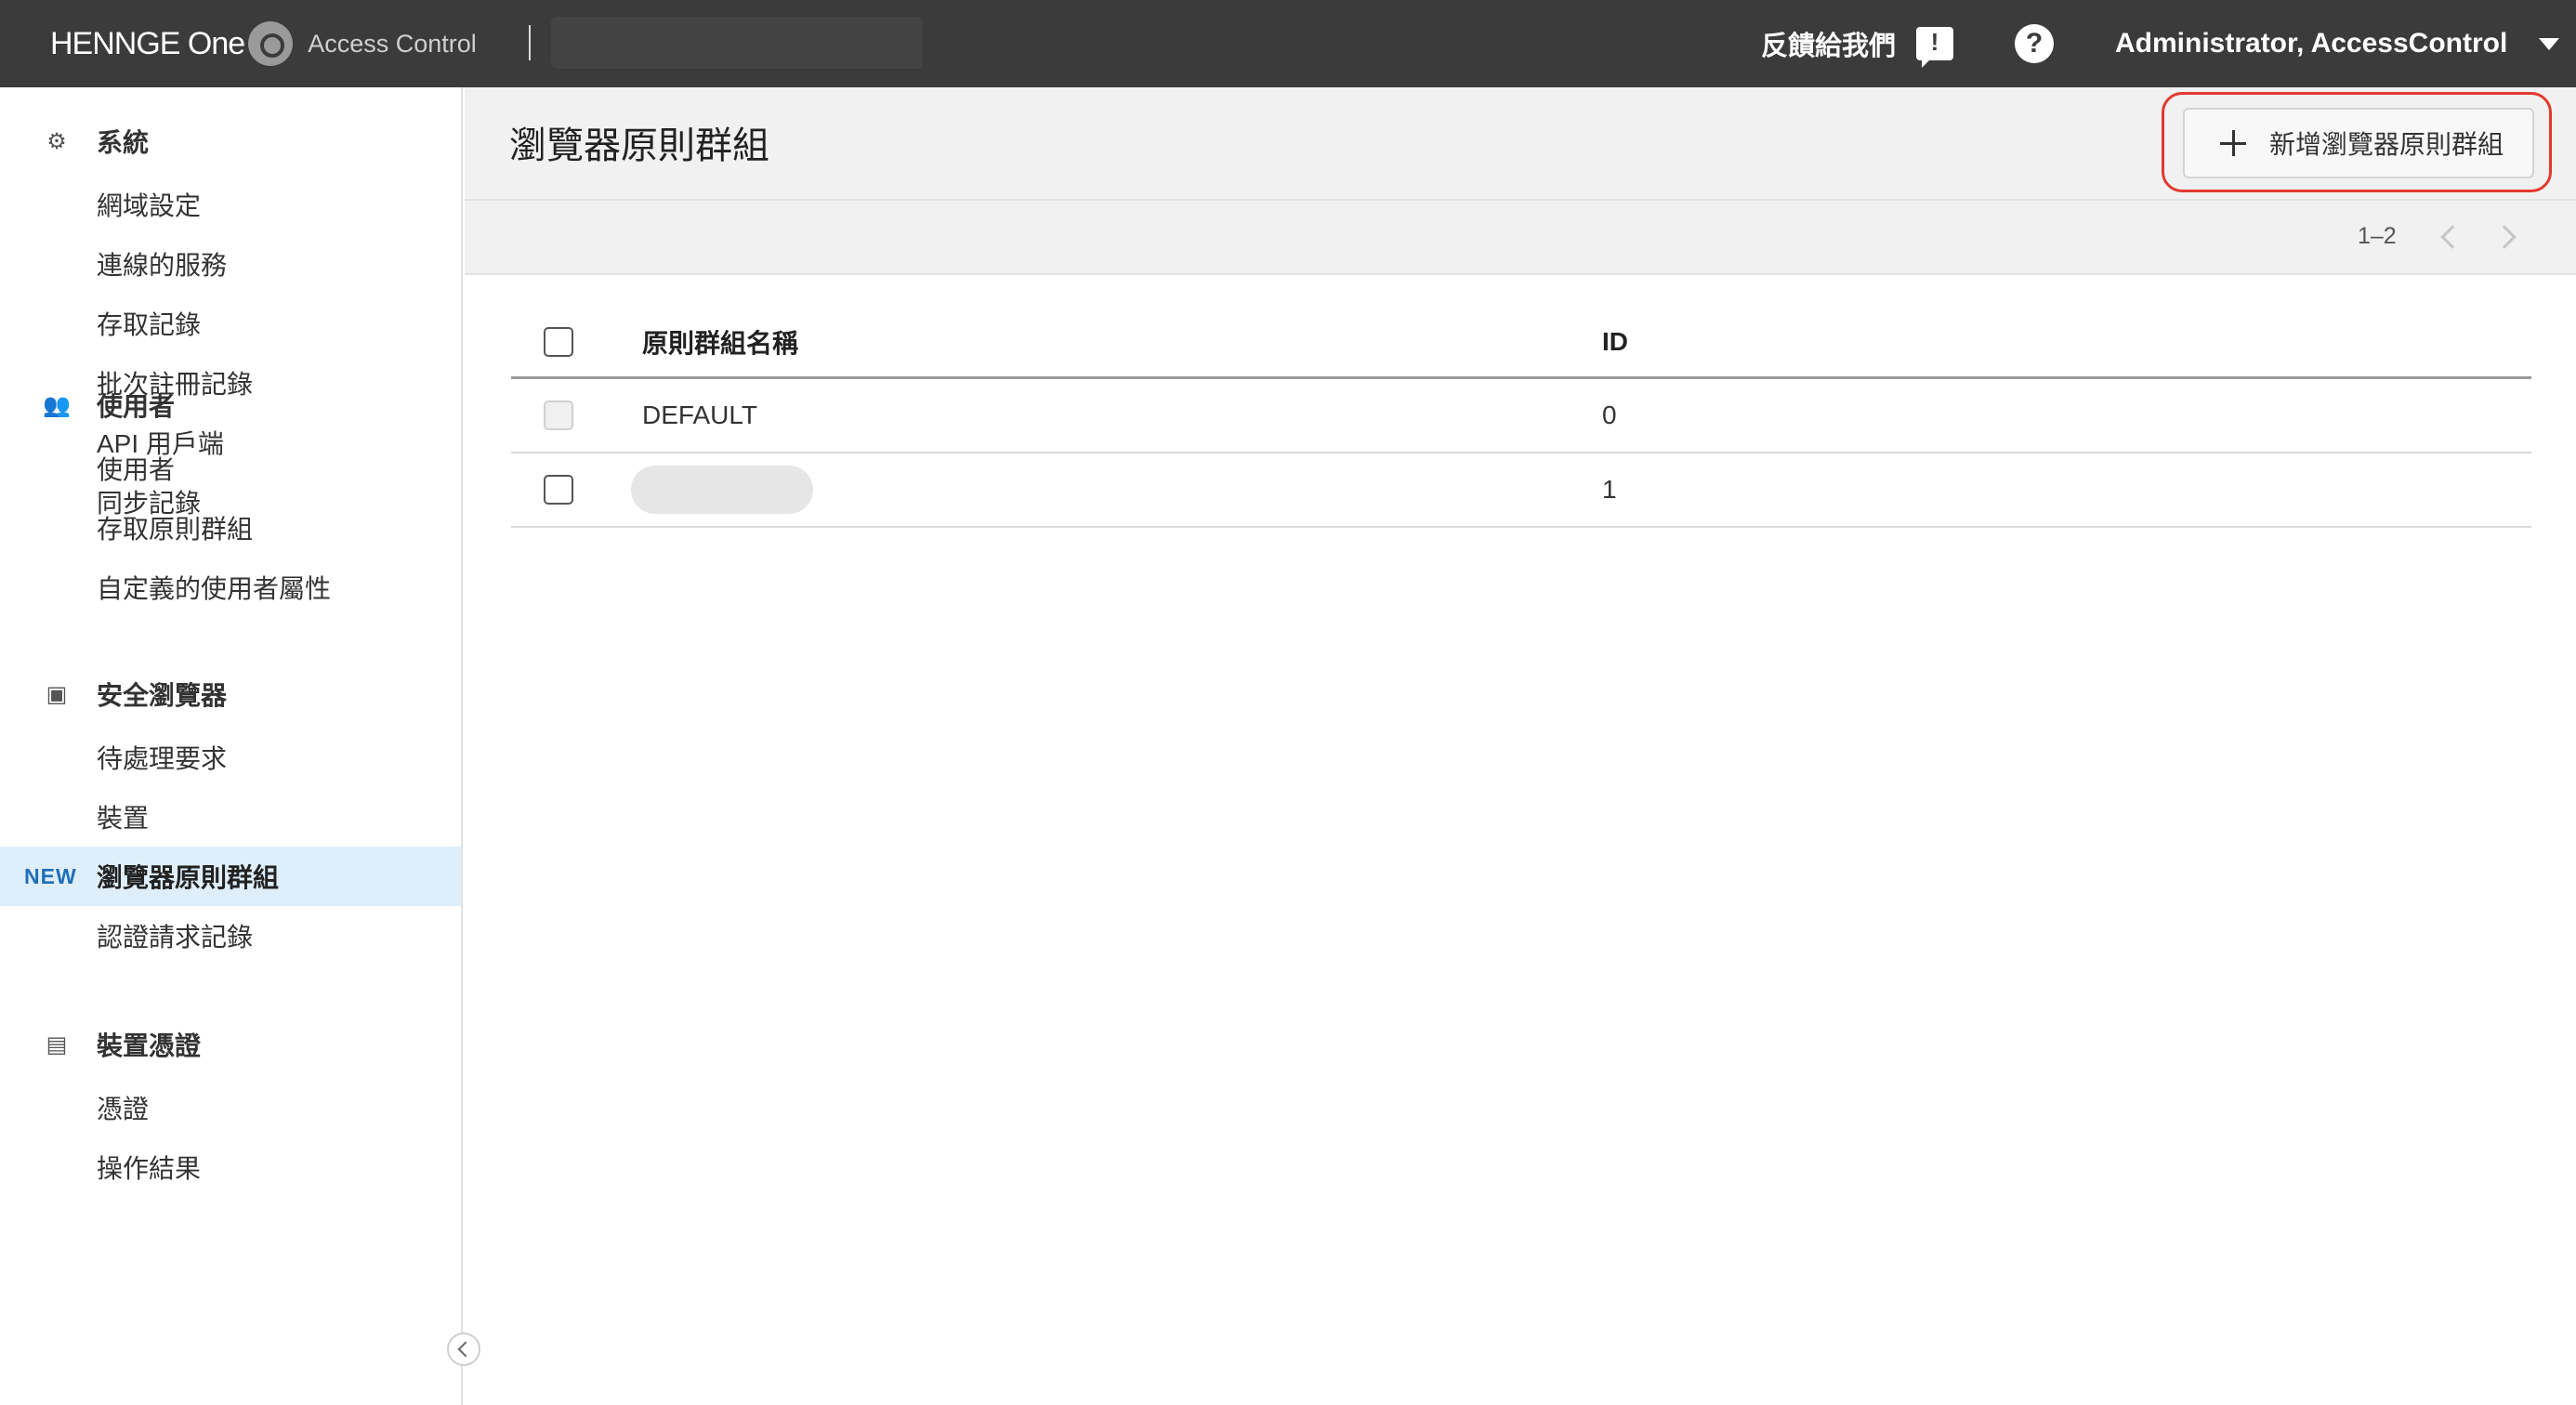 The width and height of the screenshot is (2576, 1405). What do you see at coordinates (530, 42) in the screenshot?
I see `header-divider` at bounding box center [530, 42].